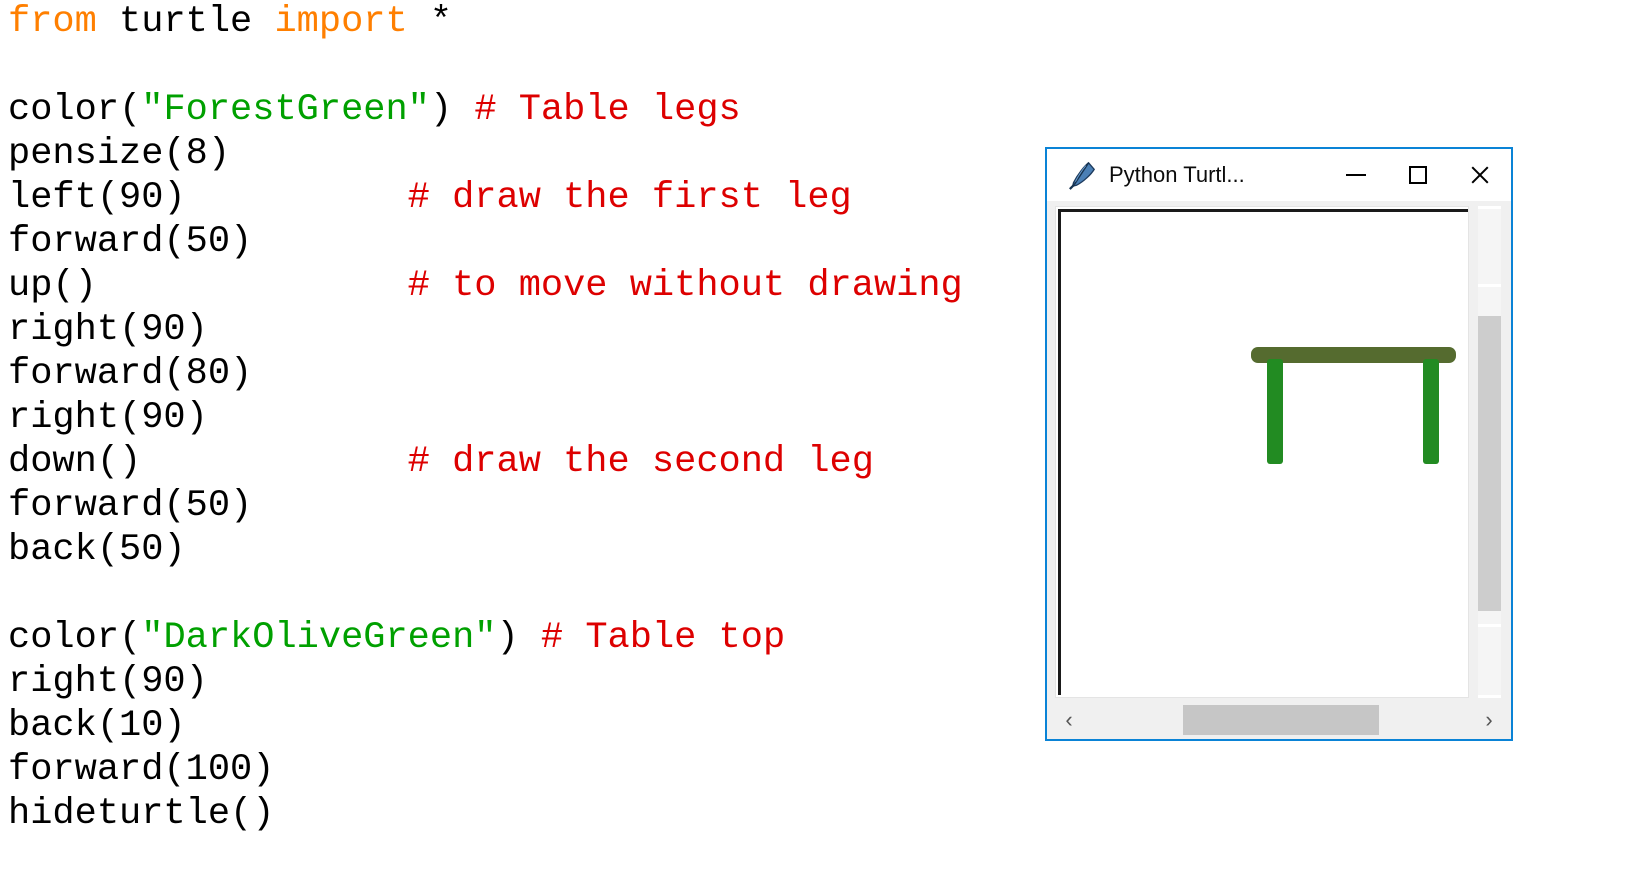 The height and width of the screenshot is (884, 1640). Describe the element at coordinates (663, 638) in the screenshot. I see `code-token-cmt: # Table top` at that location.